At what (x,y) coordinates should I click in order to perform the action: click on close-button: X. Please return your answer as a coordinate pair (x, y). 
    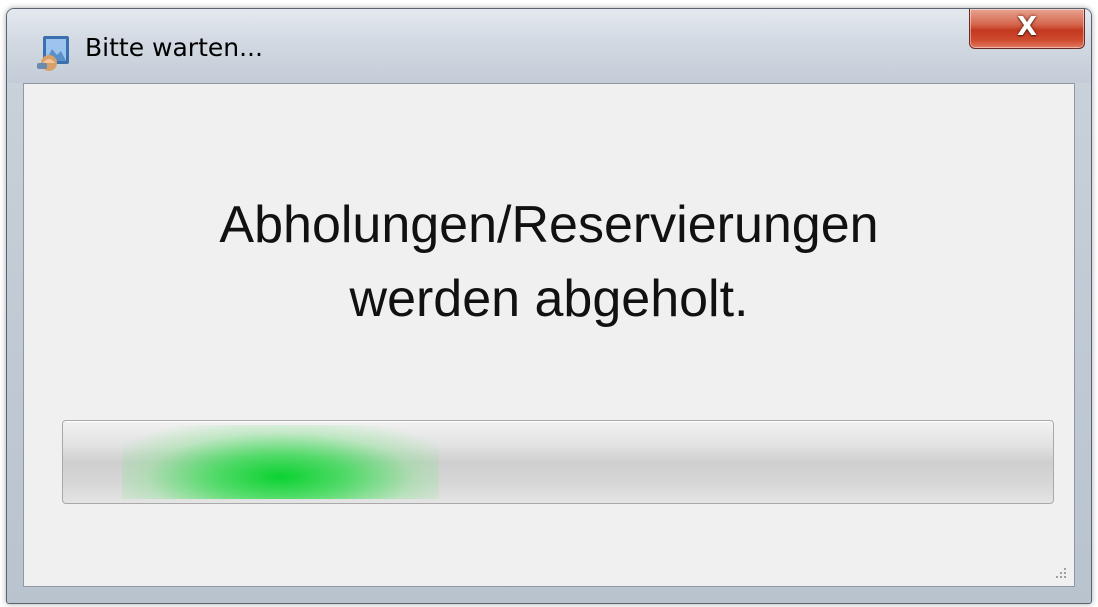
    Looking at the image, I should click on (1027, 29).